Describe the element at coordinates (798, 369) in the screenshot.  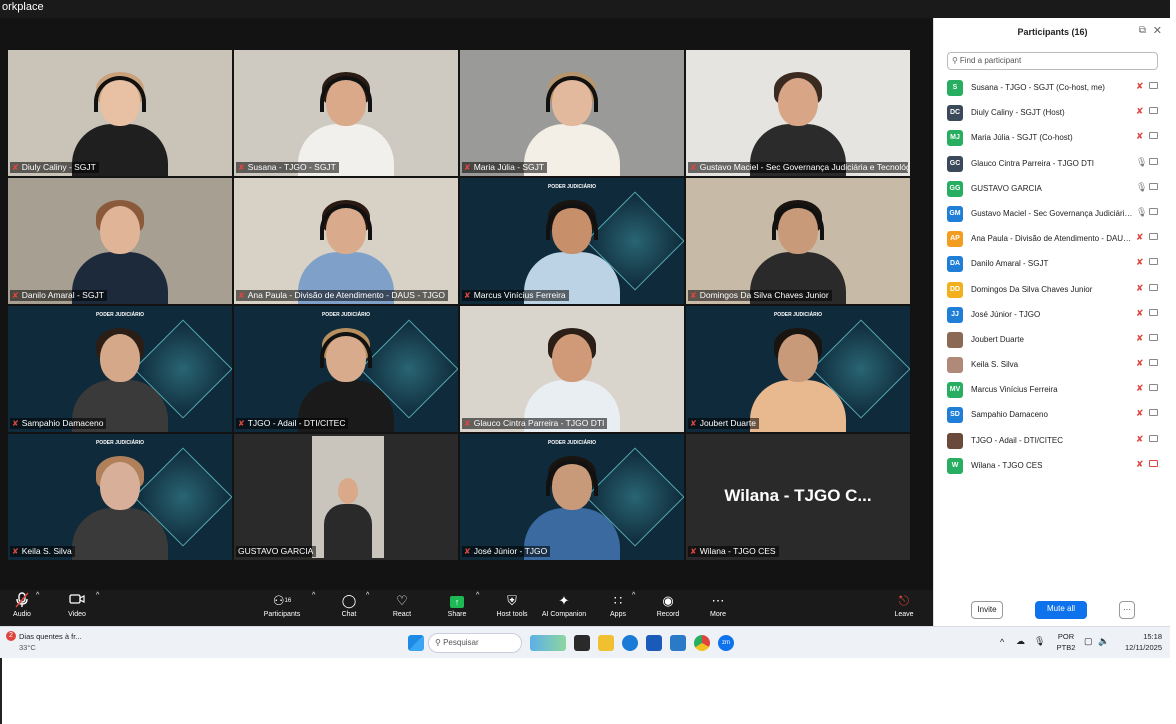
I see `video-tile: PODER JUDICIÁRIO ✘ Joubert Duarte` at that location.